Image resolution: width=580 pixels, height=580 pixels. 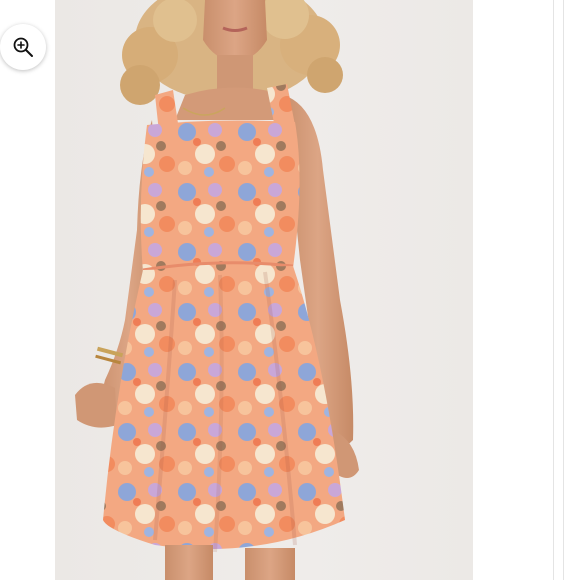 I want to click on zoom-button, so click(x=23, y=47).